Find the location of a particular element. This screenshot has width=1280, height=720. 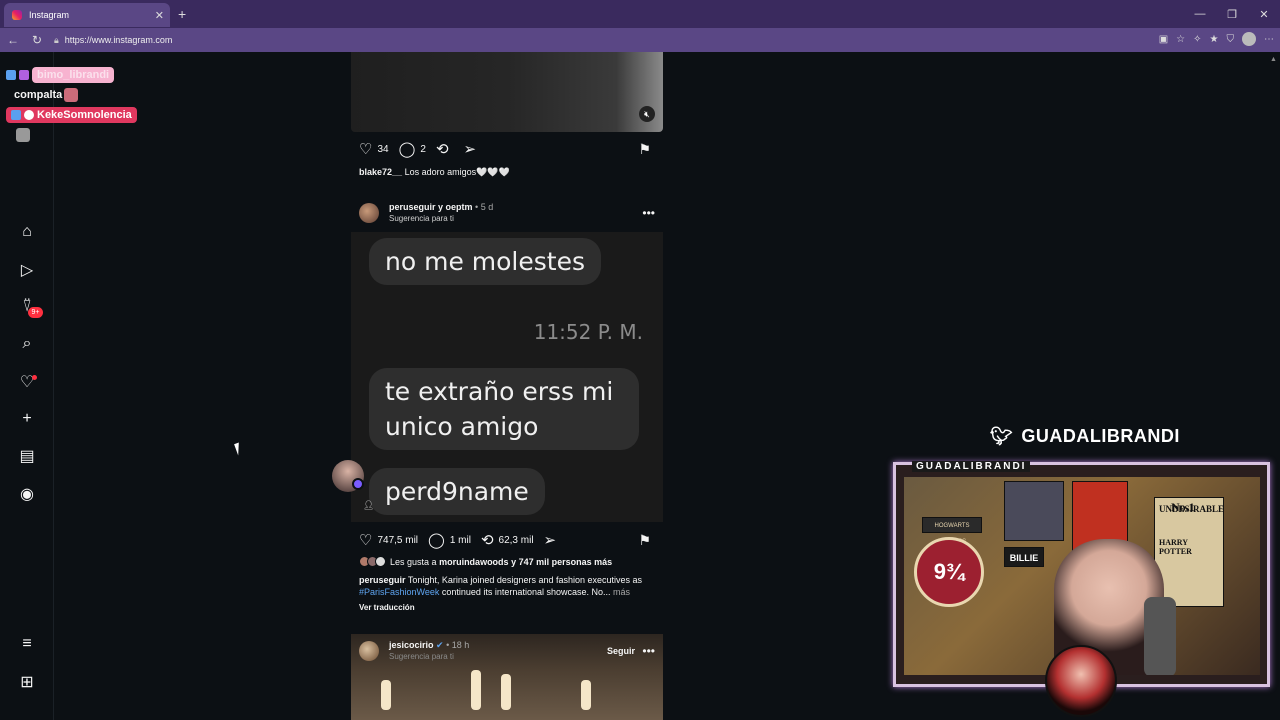

repost-button: ⟲ 62,3 mil is located at coordinates (507, 540).